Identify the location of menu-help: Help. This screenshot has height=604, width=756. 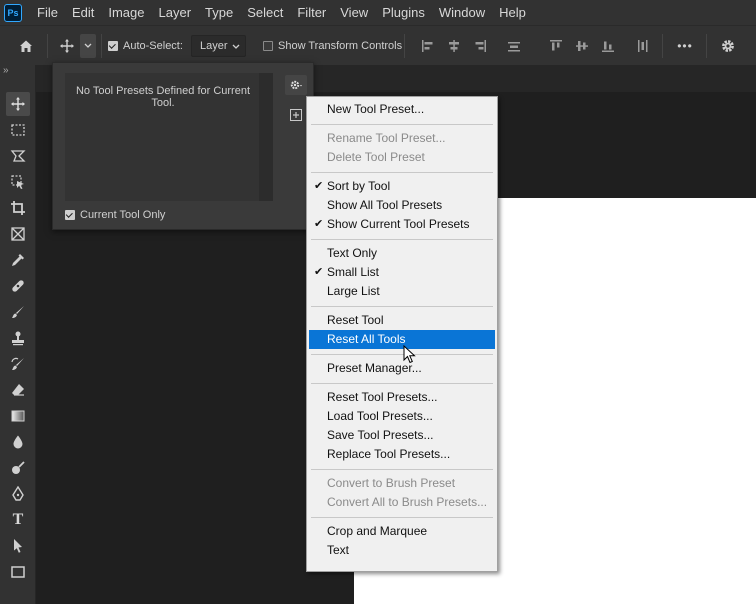
(512, 12).